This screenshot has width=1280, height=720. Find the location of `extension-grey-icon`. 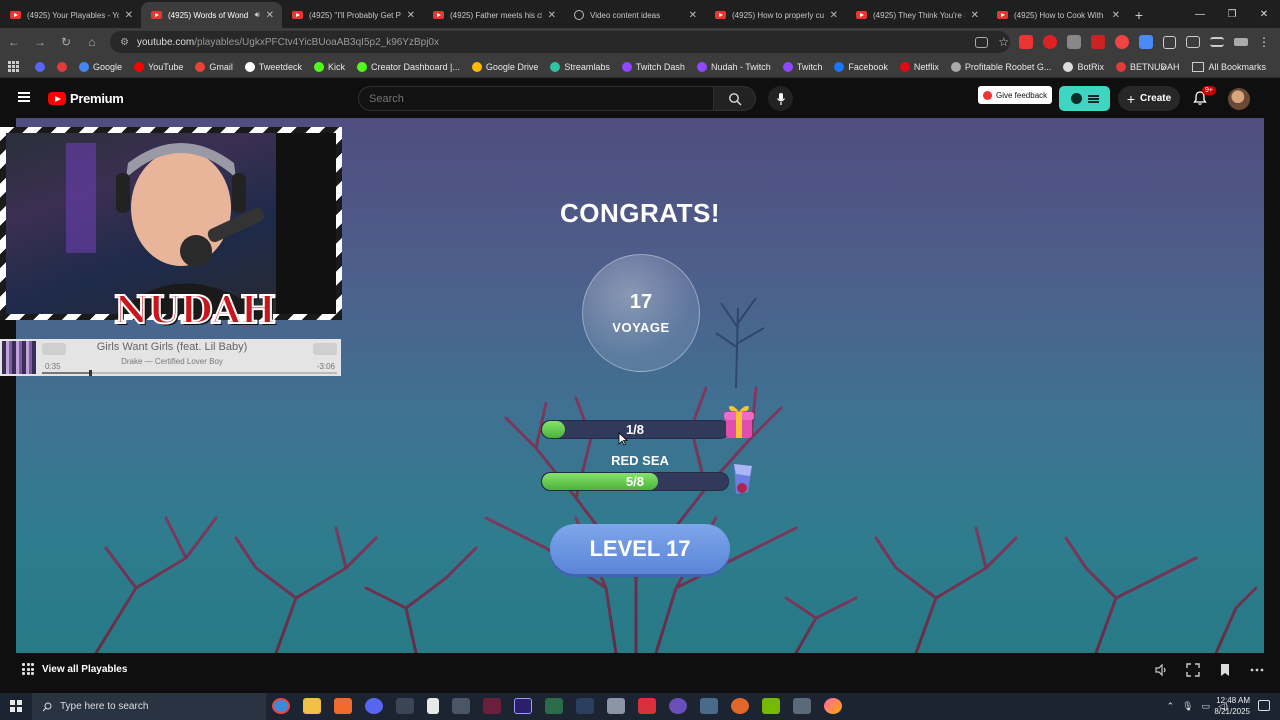

extension-grey-icon is located at coordinates (1074, 42).